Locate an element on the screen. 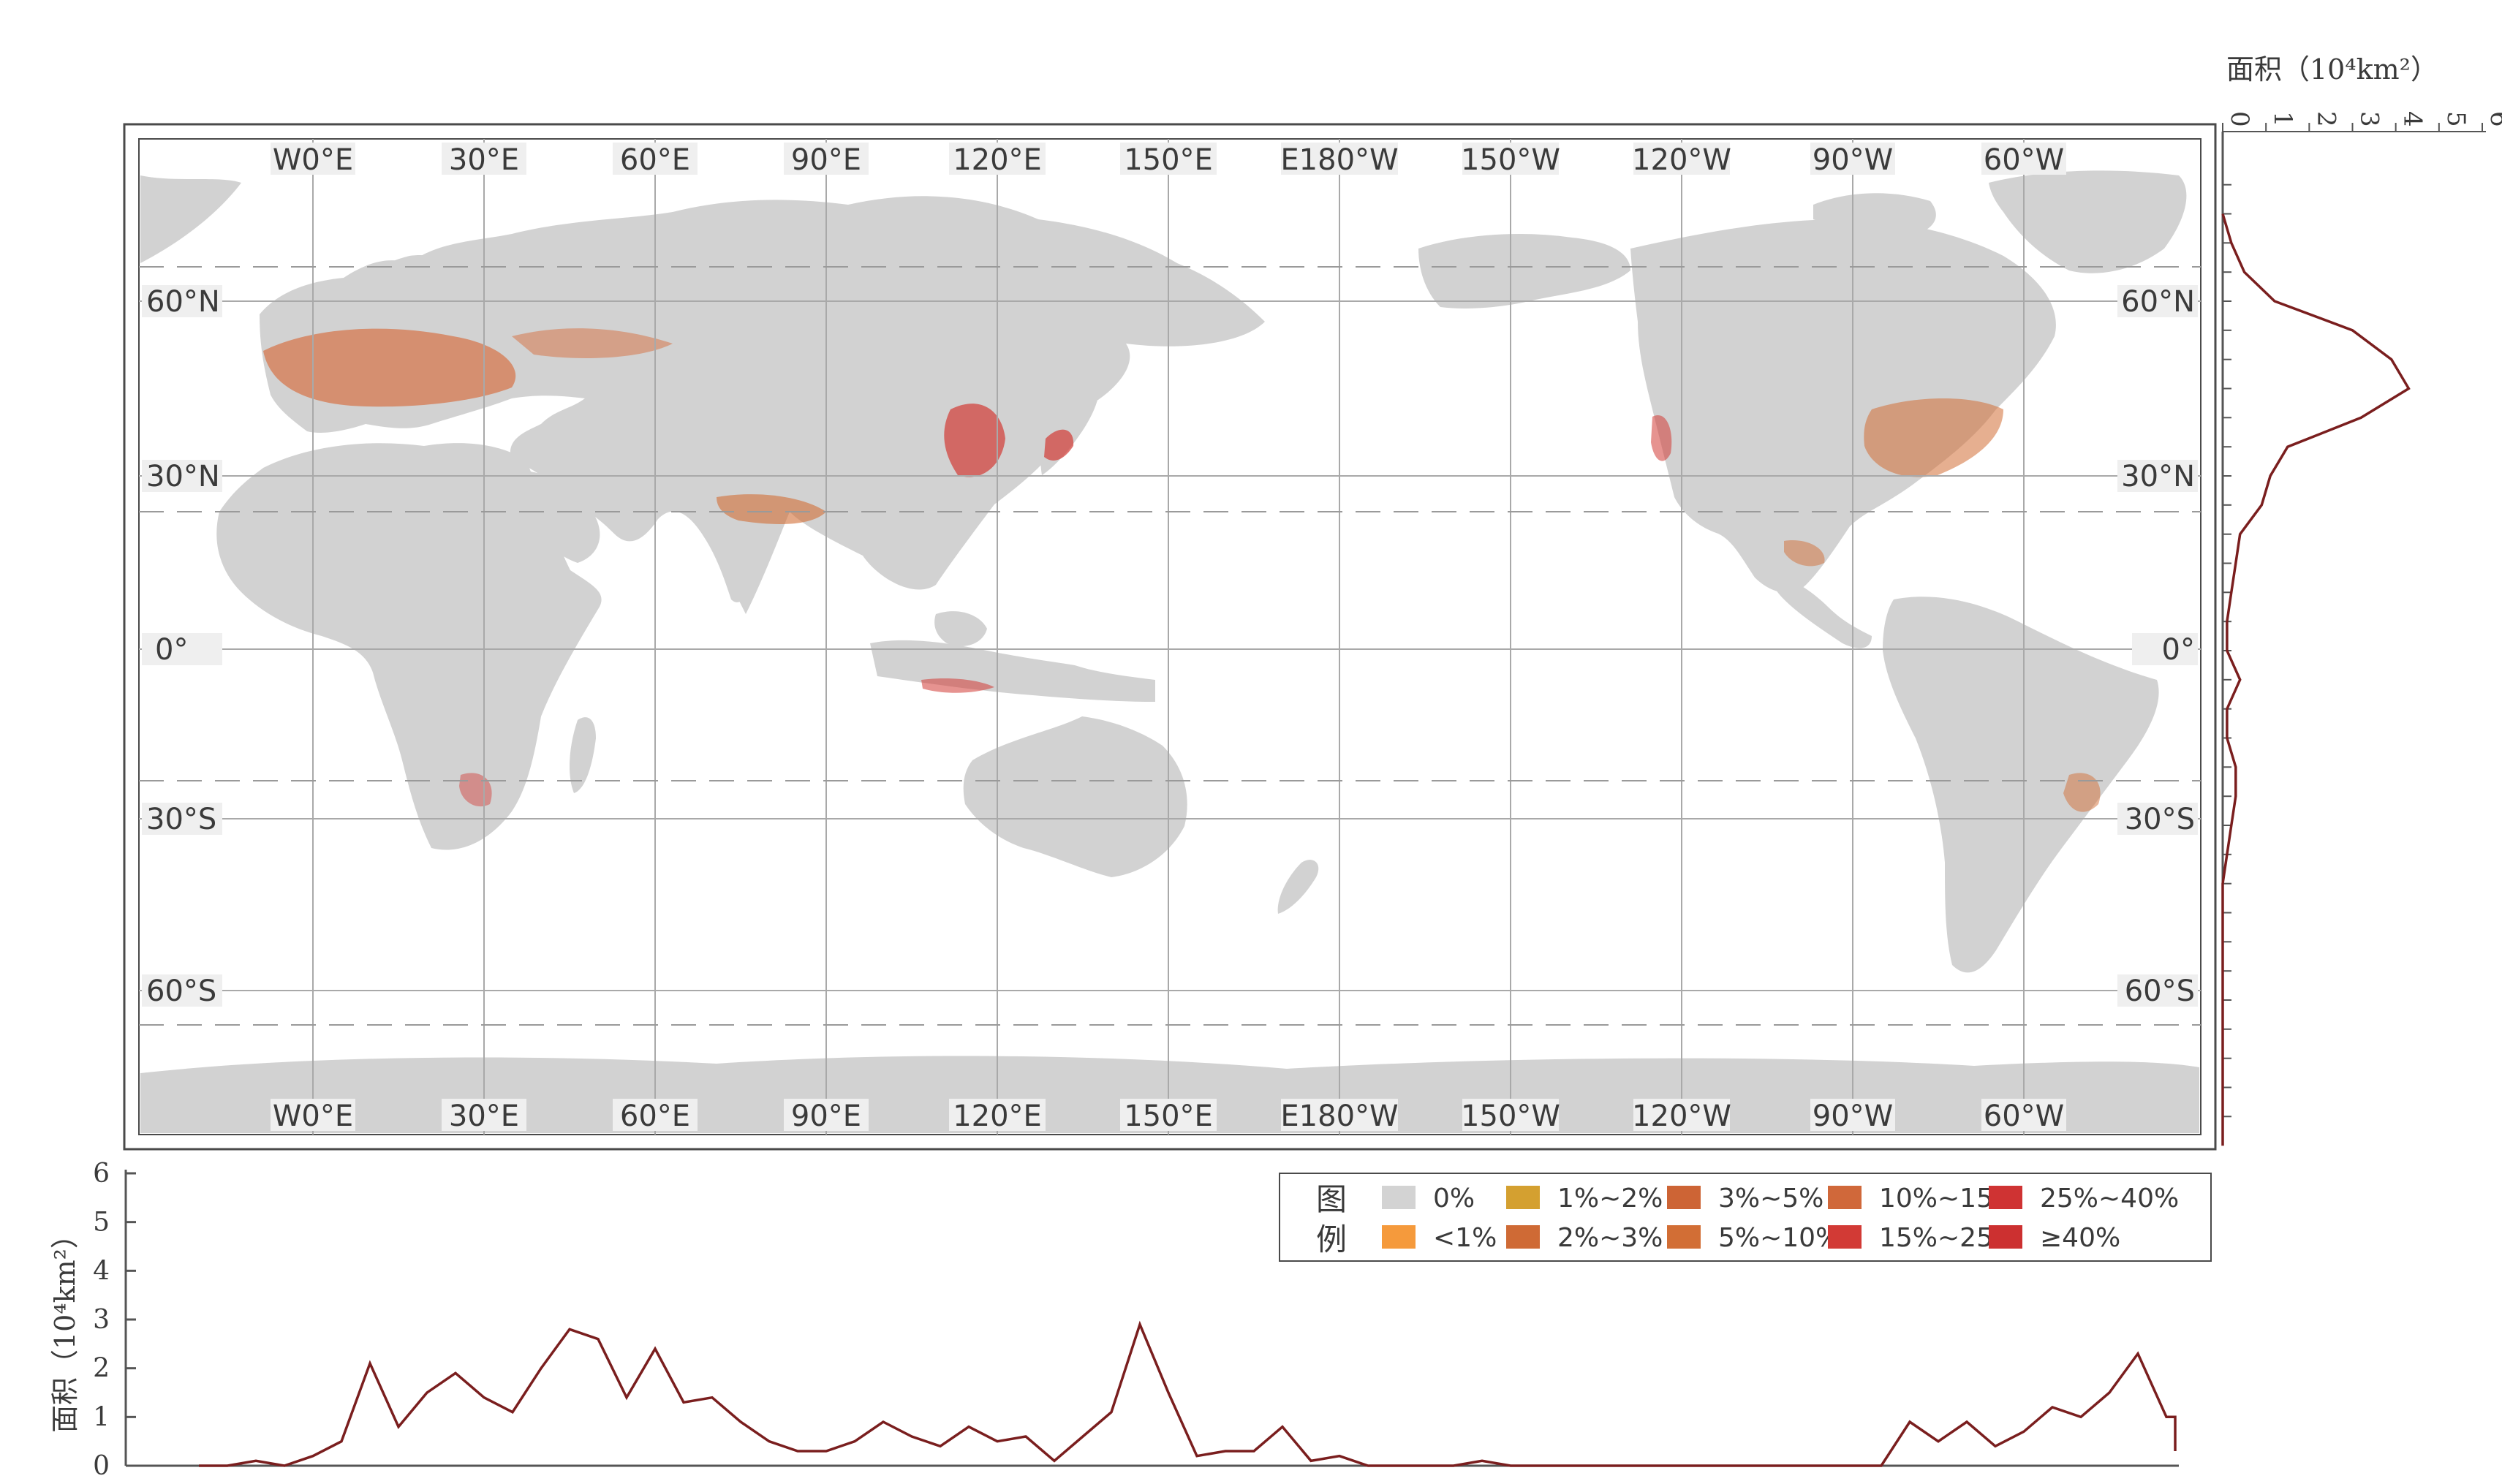  bottom-axis-tick-label: 6 is located at coordinates (102, 1174).